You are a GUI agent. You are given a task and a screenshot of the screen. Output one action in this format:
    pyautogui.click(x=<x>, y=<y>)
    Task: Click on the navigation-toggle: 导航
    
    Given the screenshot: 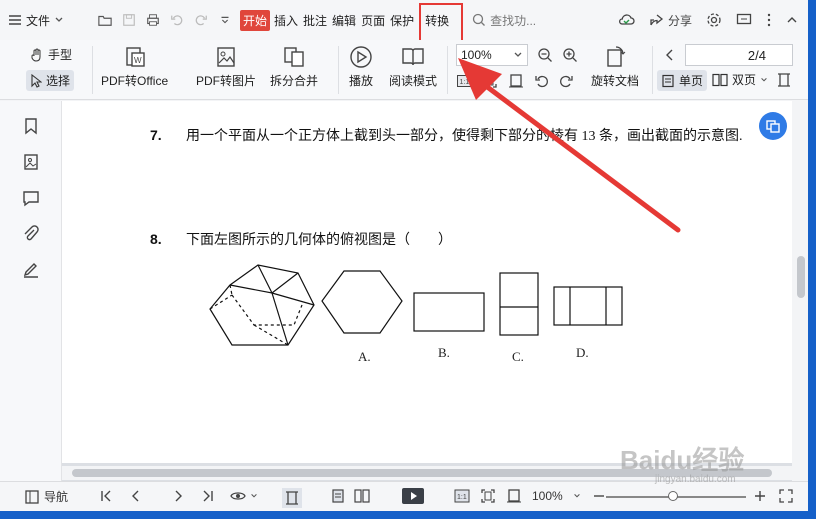 What is the action you would take?
    pyautogui.click(x=46, y=496)
    